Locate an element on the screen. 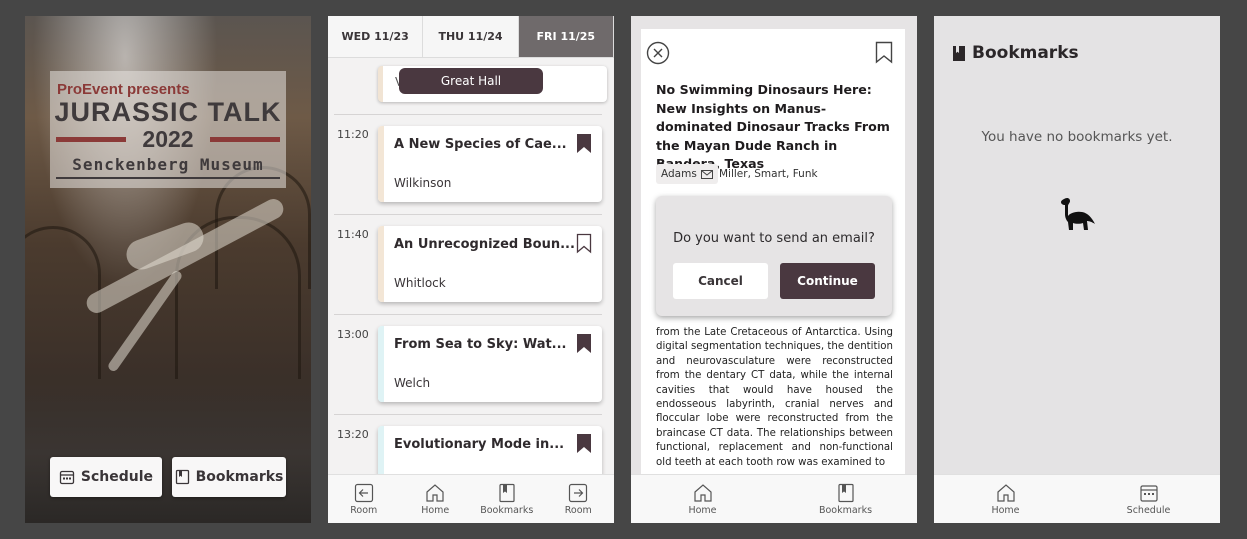 This screenshot has height=539, width=1247. slot-time: 13:00 is located at coordinates (353, 334).